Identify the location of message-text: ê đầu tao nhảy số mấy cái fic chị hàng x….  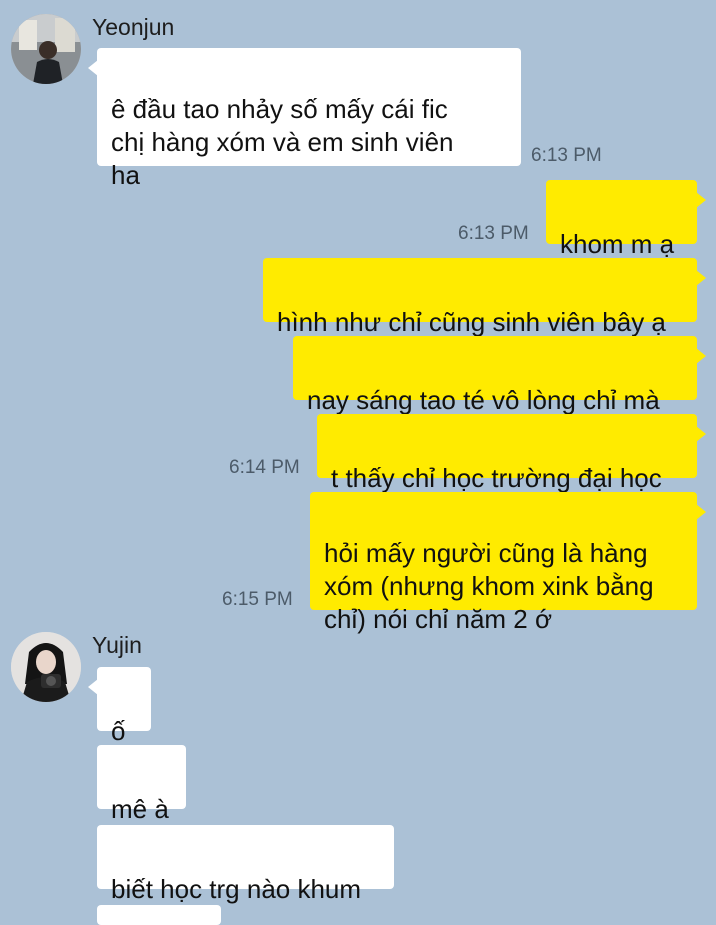
(282, 142).